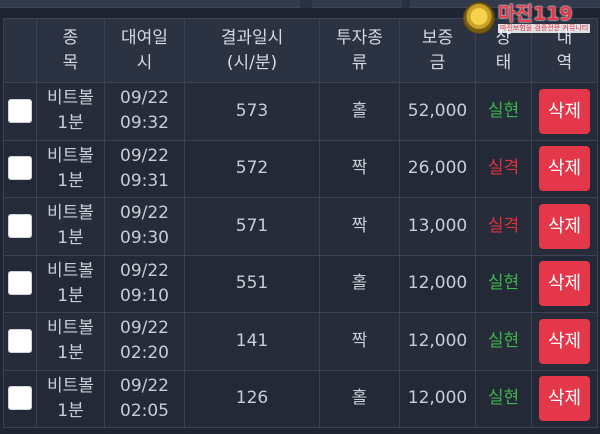 This screenshot has height=434, width=600. What do you see at coordinates (252, 168) in the screenshot?
I see `row-round: 572` at bounding box center [252, 168].